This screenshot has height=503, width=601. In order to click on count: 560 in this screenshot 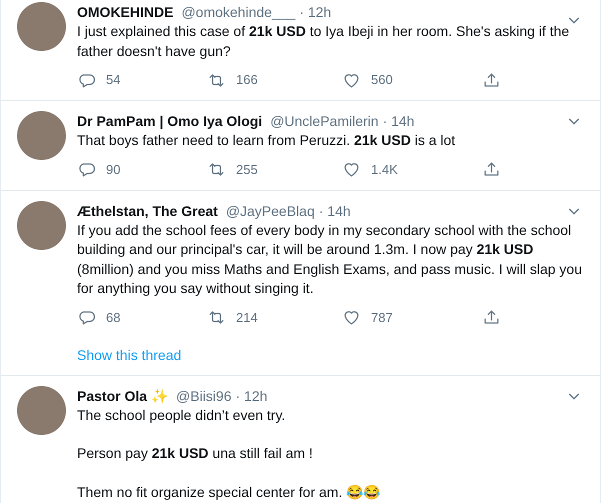, I will do `click(382, 80)`.